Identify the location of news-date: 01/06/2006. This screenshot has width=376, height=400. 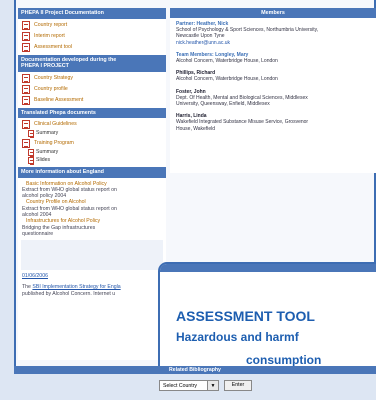
(92, 276).